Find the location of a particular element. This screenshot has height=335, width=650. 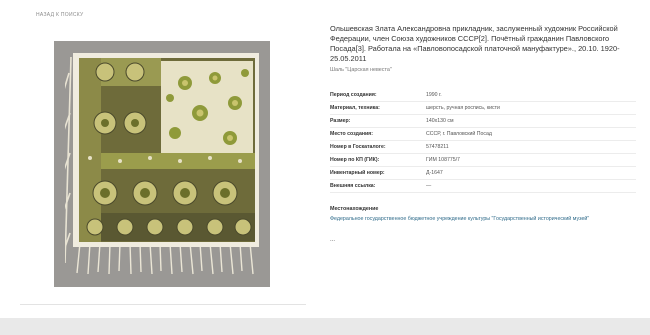

attribute-value: шерсть, ручная роспись, кисти is located at coordinates (463, 108).